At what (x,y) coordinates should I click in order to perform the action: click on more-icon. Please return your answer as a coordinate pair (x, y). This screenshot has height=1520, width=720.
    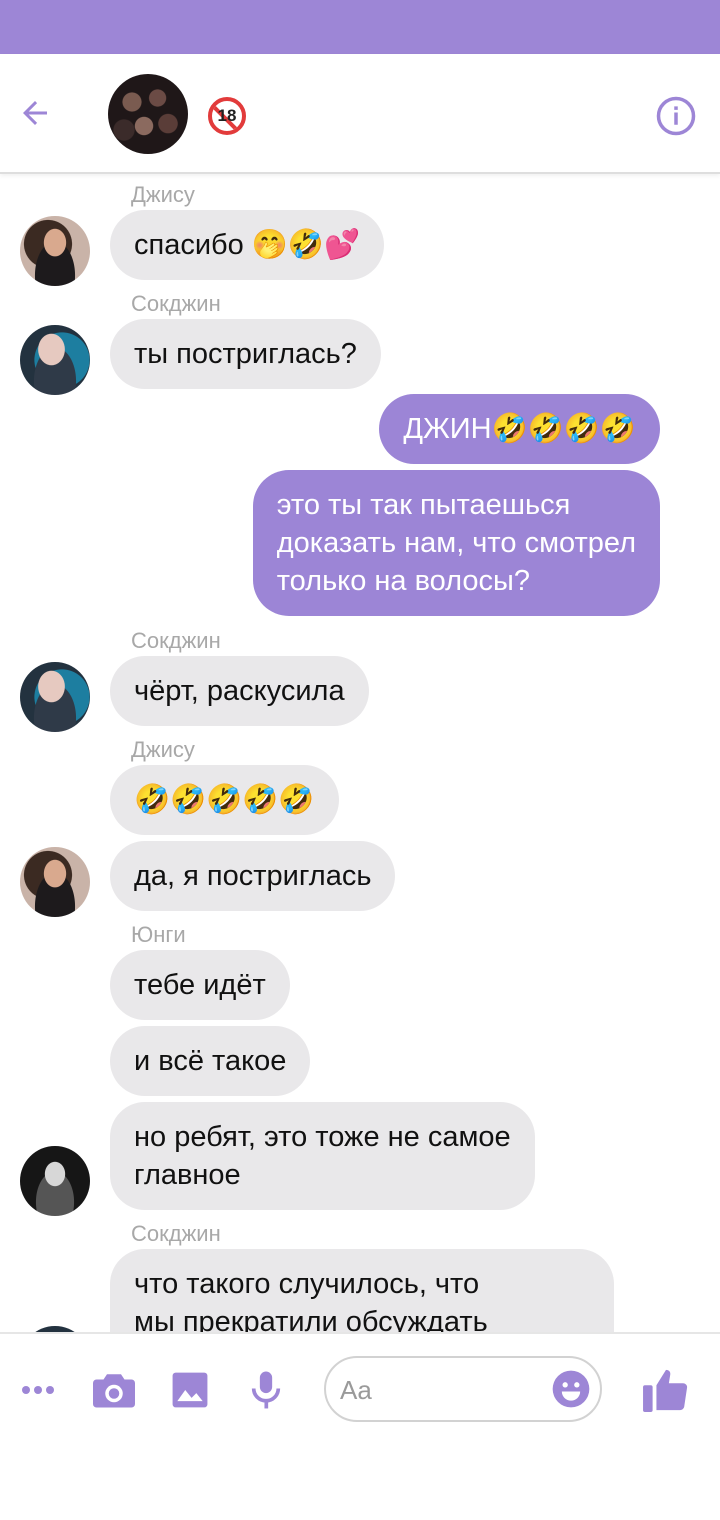
    Looking at the image, I should click on (38, 1390).